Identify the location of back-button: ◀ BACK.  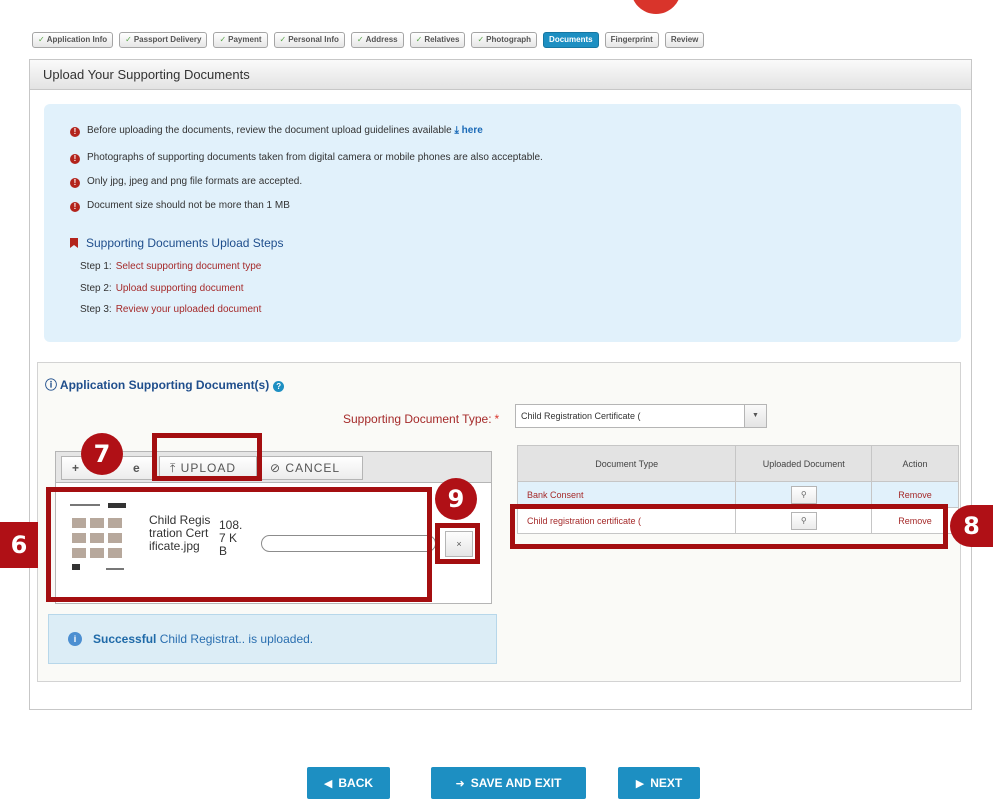
(348, 783).